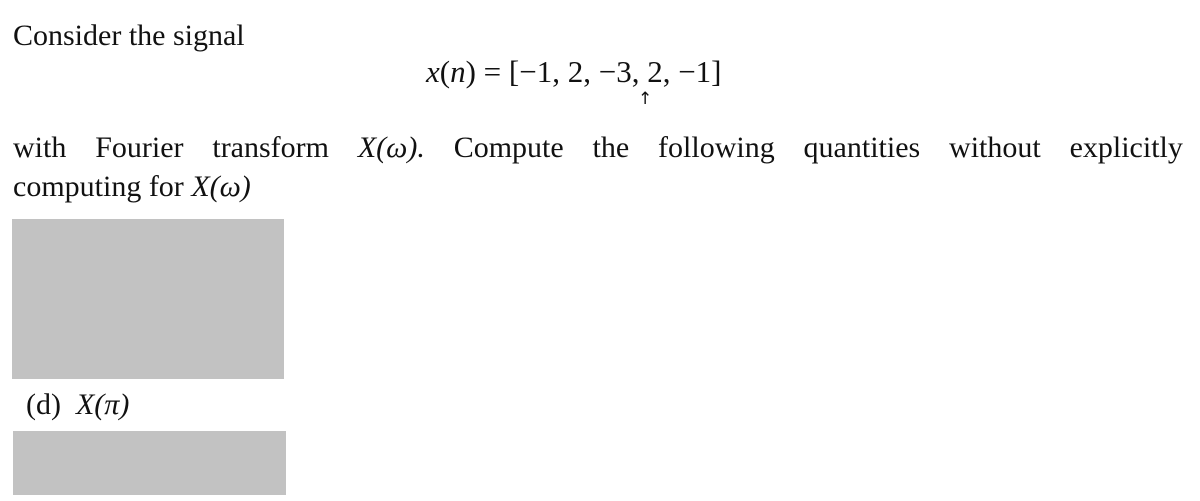 The width and height of the screenshot is (1200, 501). Describe the element at coordinates (1126, 147) in the screenshot. I see `word: explicitly` at that location.